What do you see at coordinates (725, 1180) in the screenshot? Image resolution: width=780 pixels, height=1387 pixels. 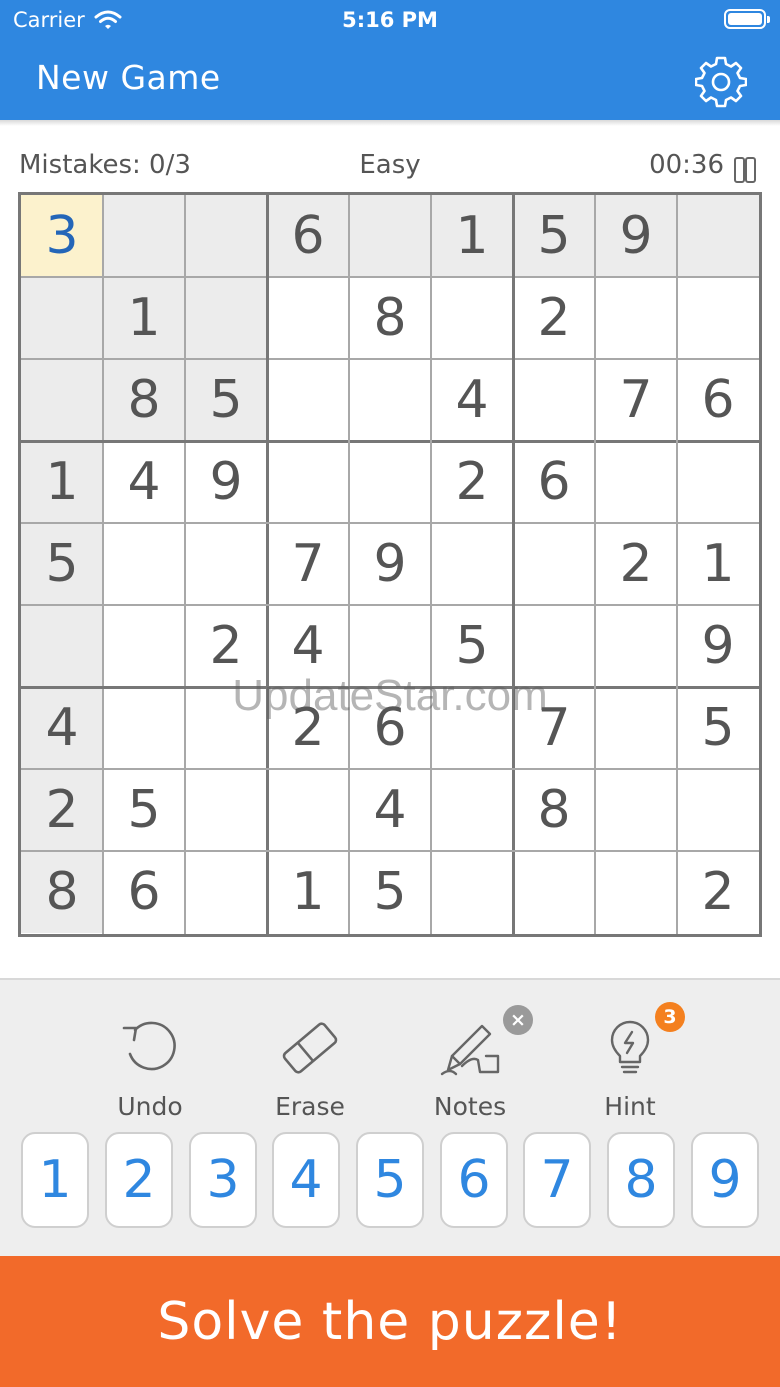 I see `number-key-9: 9` at bounding box center [725, 1180].